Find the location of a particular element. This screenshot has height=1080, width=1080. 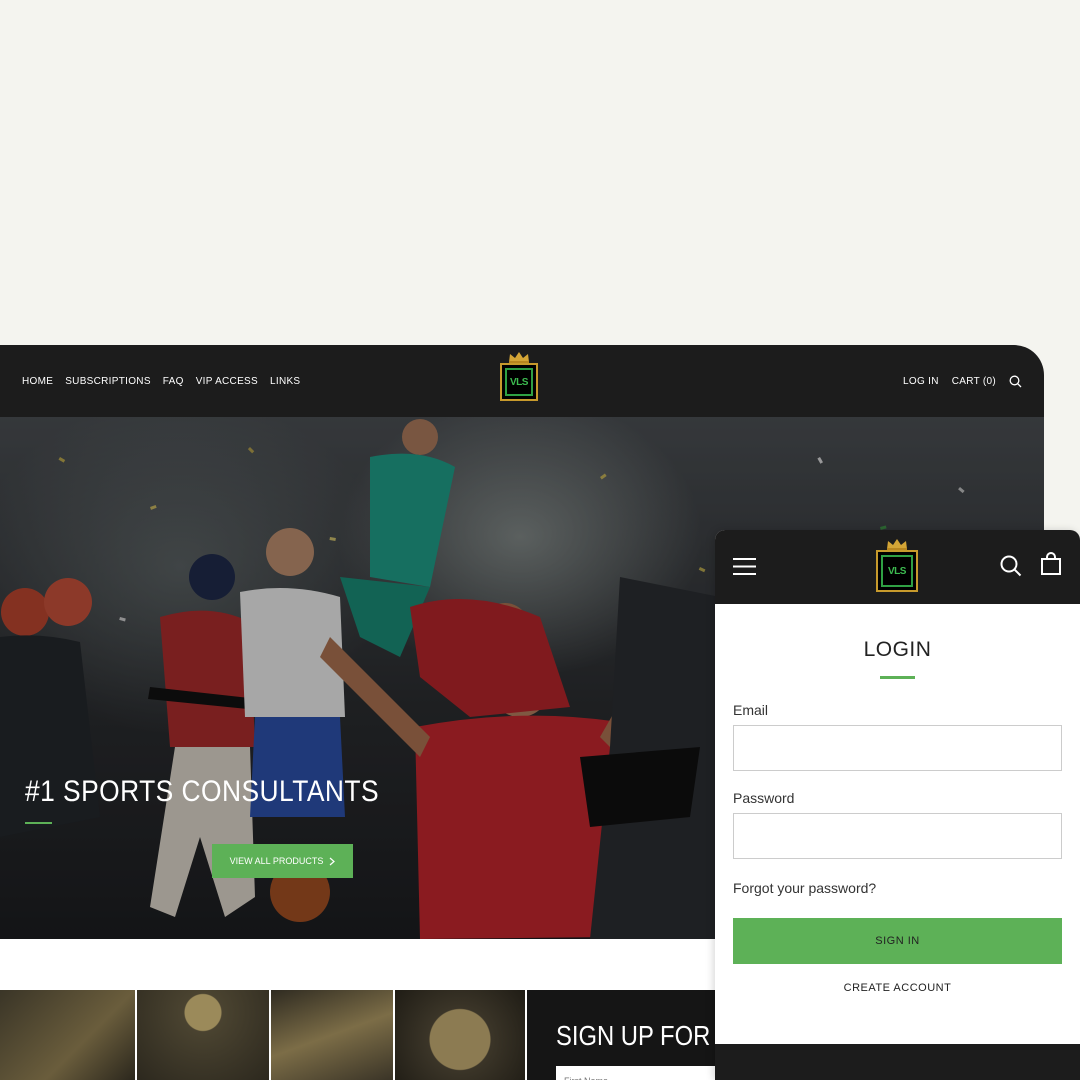

mobile-header: VLS is located at coordinates (897, 567).